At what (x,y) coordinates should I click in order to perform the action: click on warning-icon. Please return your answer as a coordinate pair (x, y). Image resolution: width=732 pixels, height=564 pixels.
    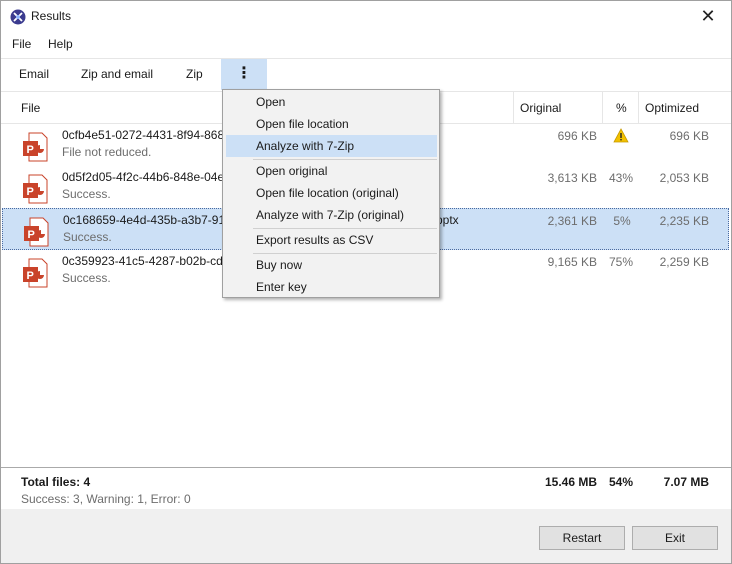
    Looking at the image, I should click on (621, 135).